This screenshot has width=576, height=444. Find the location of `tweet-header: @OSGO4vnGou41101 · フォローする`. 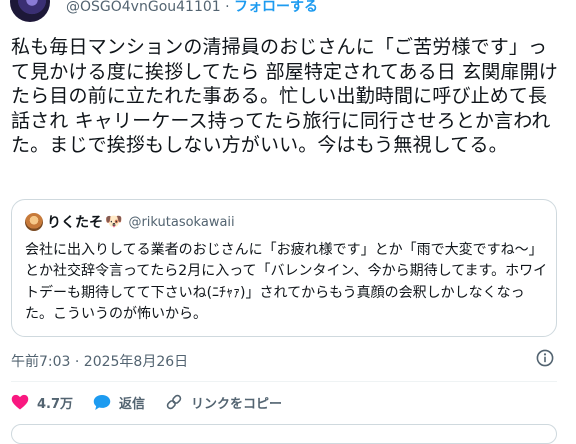

tweet-header: @OSGO4vnGou41101 · フォローする is located at coordinates (288, 11).